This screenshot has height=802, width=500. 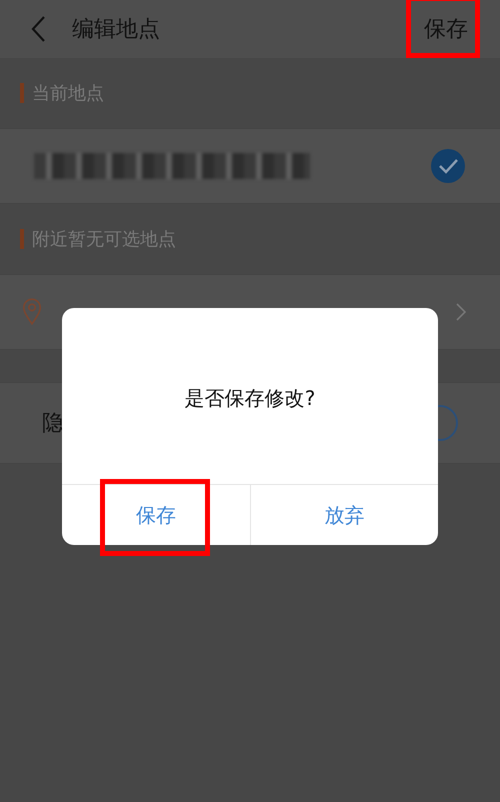 What do you see at coordinates (461, 312) in the screenshot?
I see `chevron-right-icon` at bounding box center [461, 312].